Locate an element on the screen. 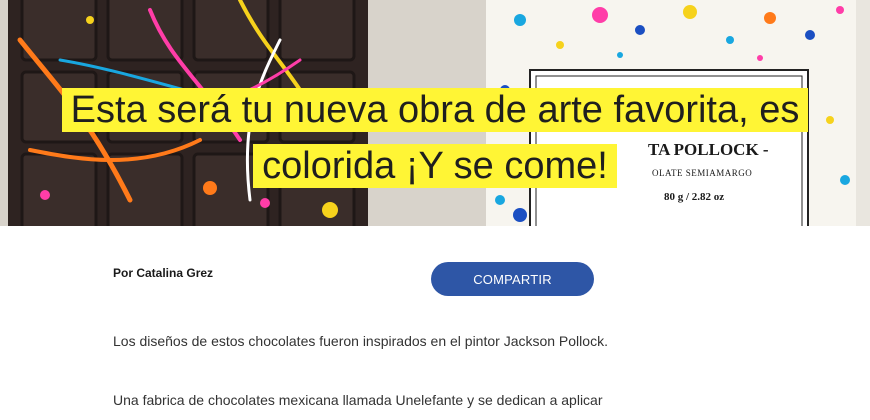  headline-line-2: colorida ¡Y se come! is located at coordinates (435, 166).